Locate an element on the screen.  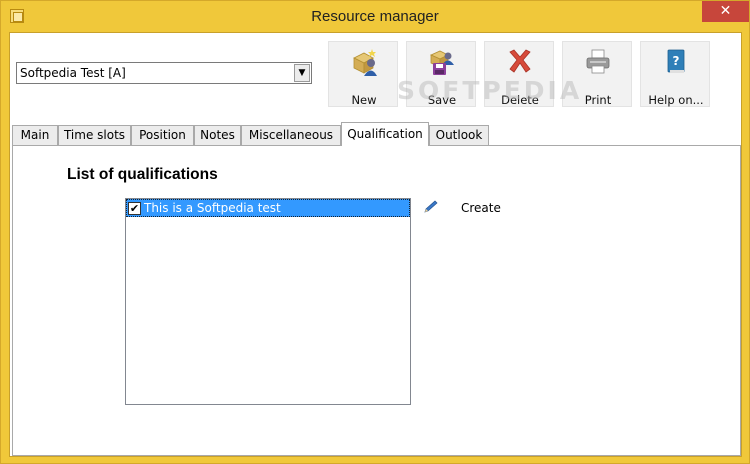
qualification-checkbox: ✔ is located at coordinates (134, 208).